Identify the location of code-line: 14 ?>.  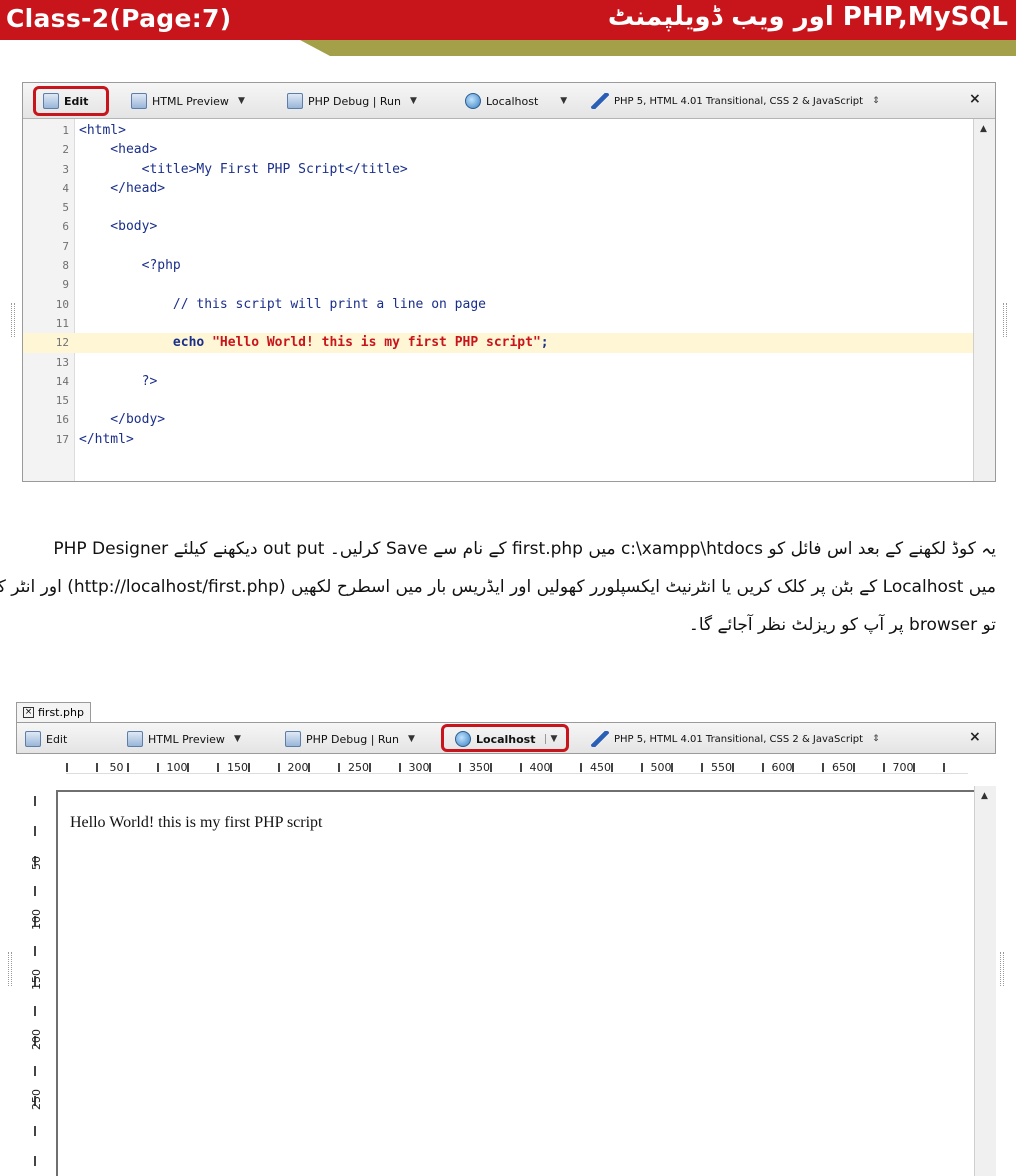
(498, 381).